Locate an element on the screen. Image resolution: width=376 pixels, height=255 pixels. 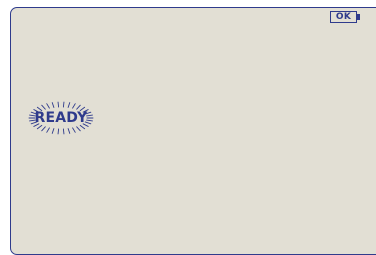
battery-terminal is located at coordinates (358, 17).